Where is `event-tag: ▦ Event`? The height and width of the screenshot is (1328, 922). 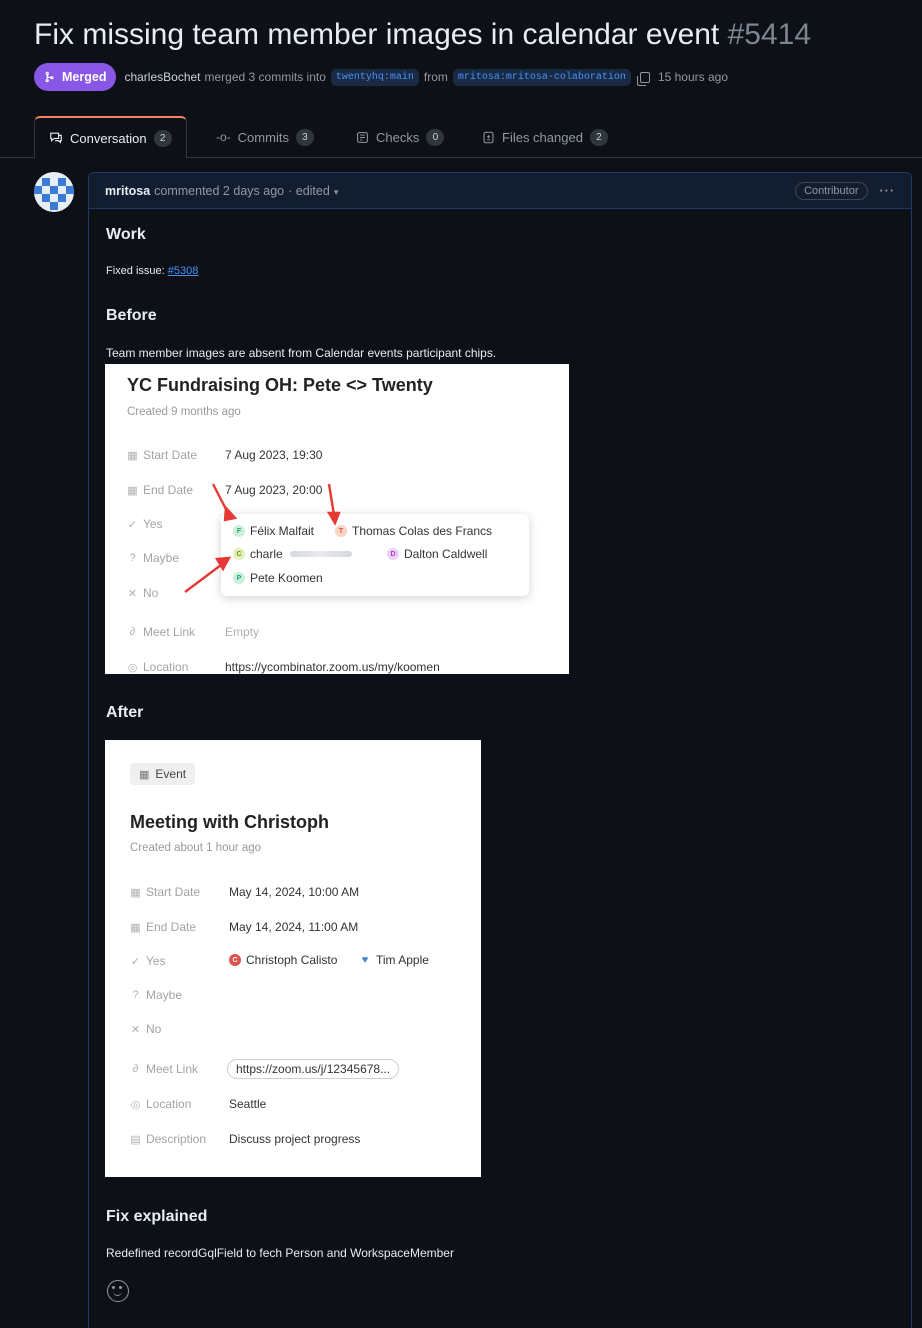 event-tag: ▦ Event is located at coordinates (163, 774).